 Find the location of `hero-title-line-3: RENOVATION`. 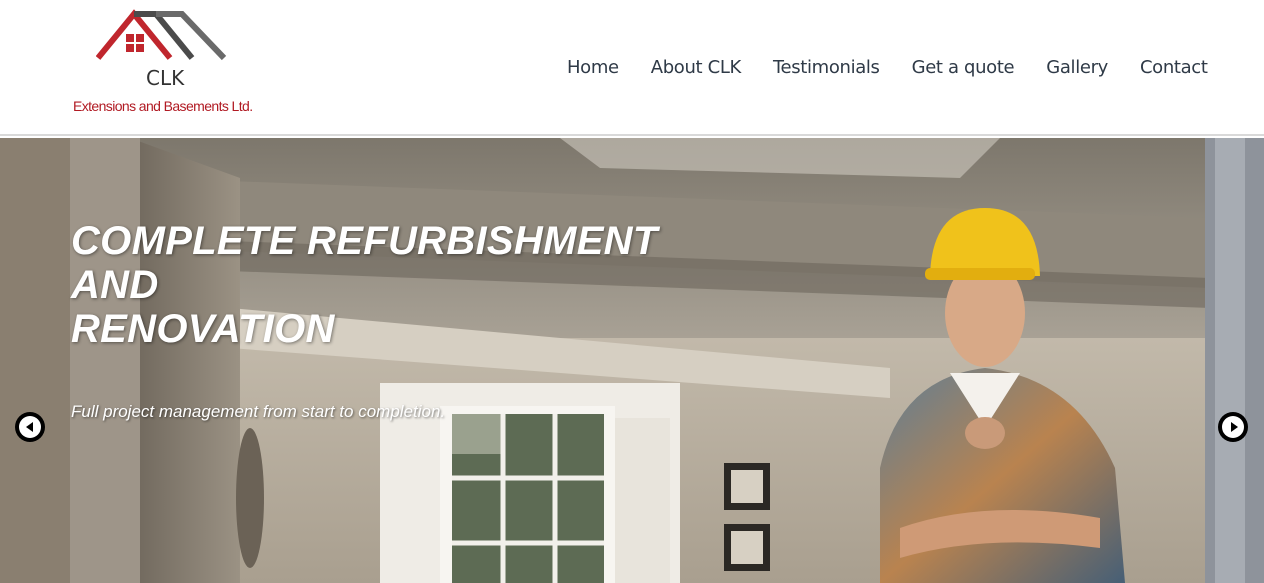

hero-title-line-3: RENOVATION is located at coordinates (203, 329).